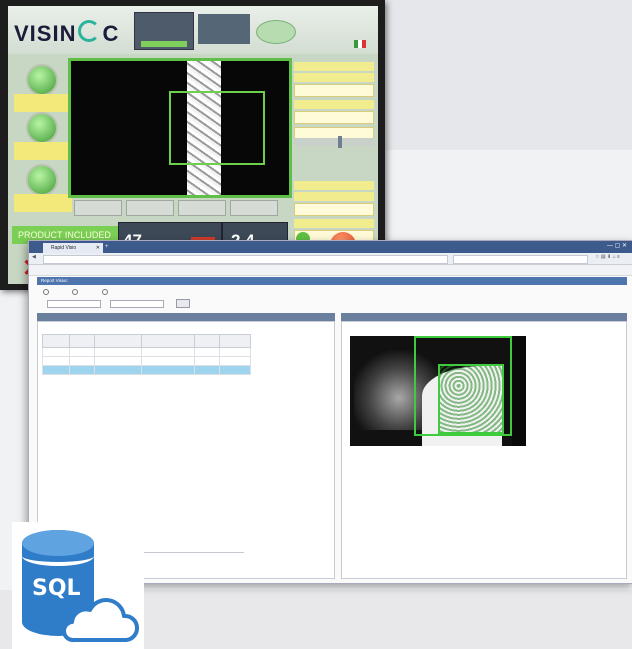  Describe the element at coordinates (330, 270) in the screenshot. I see `bookmarks-bar` at that location.